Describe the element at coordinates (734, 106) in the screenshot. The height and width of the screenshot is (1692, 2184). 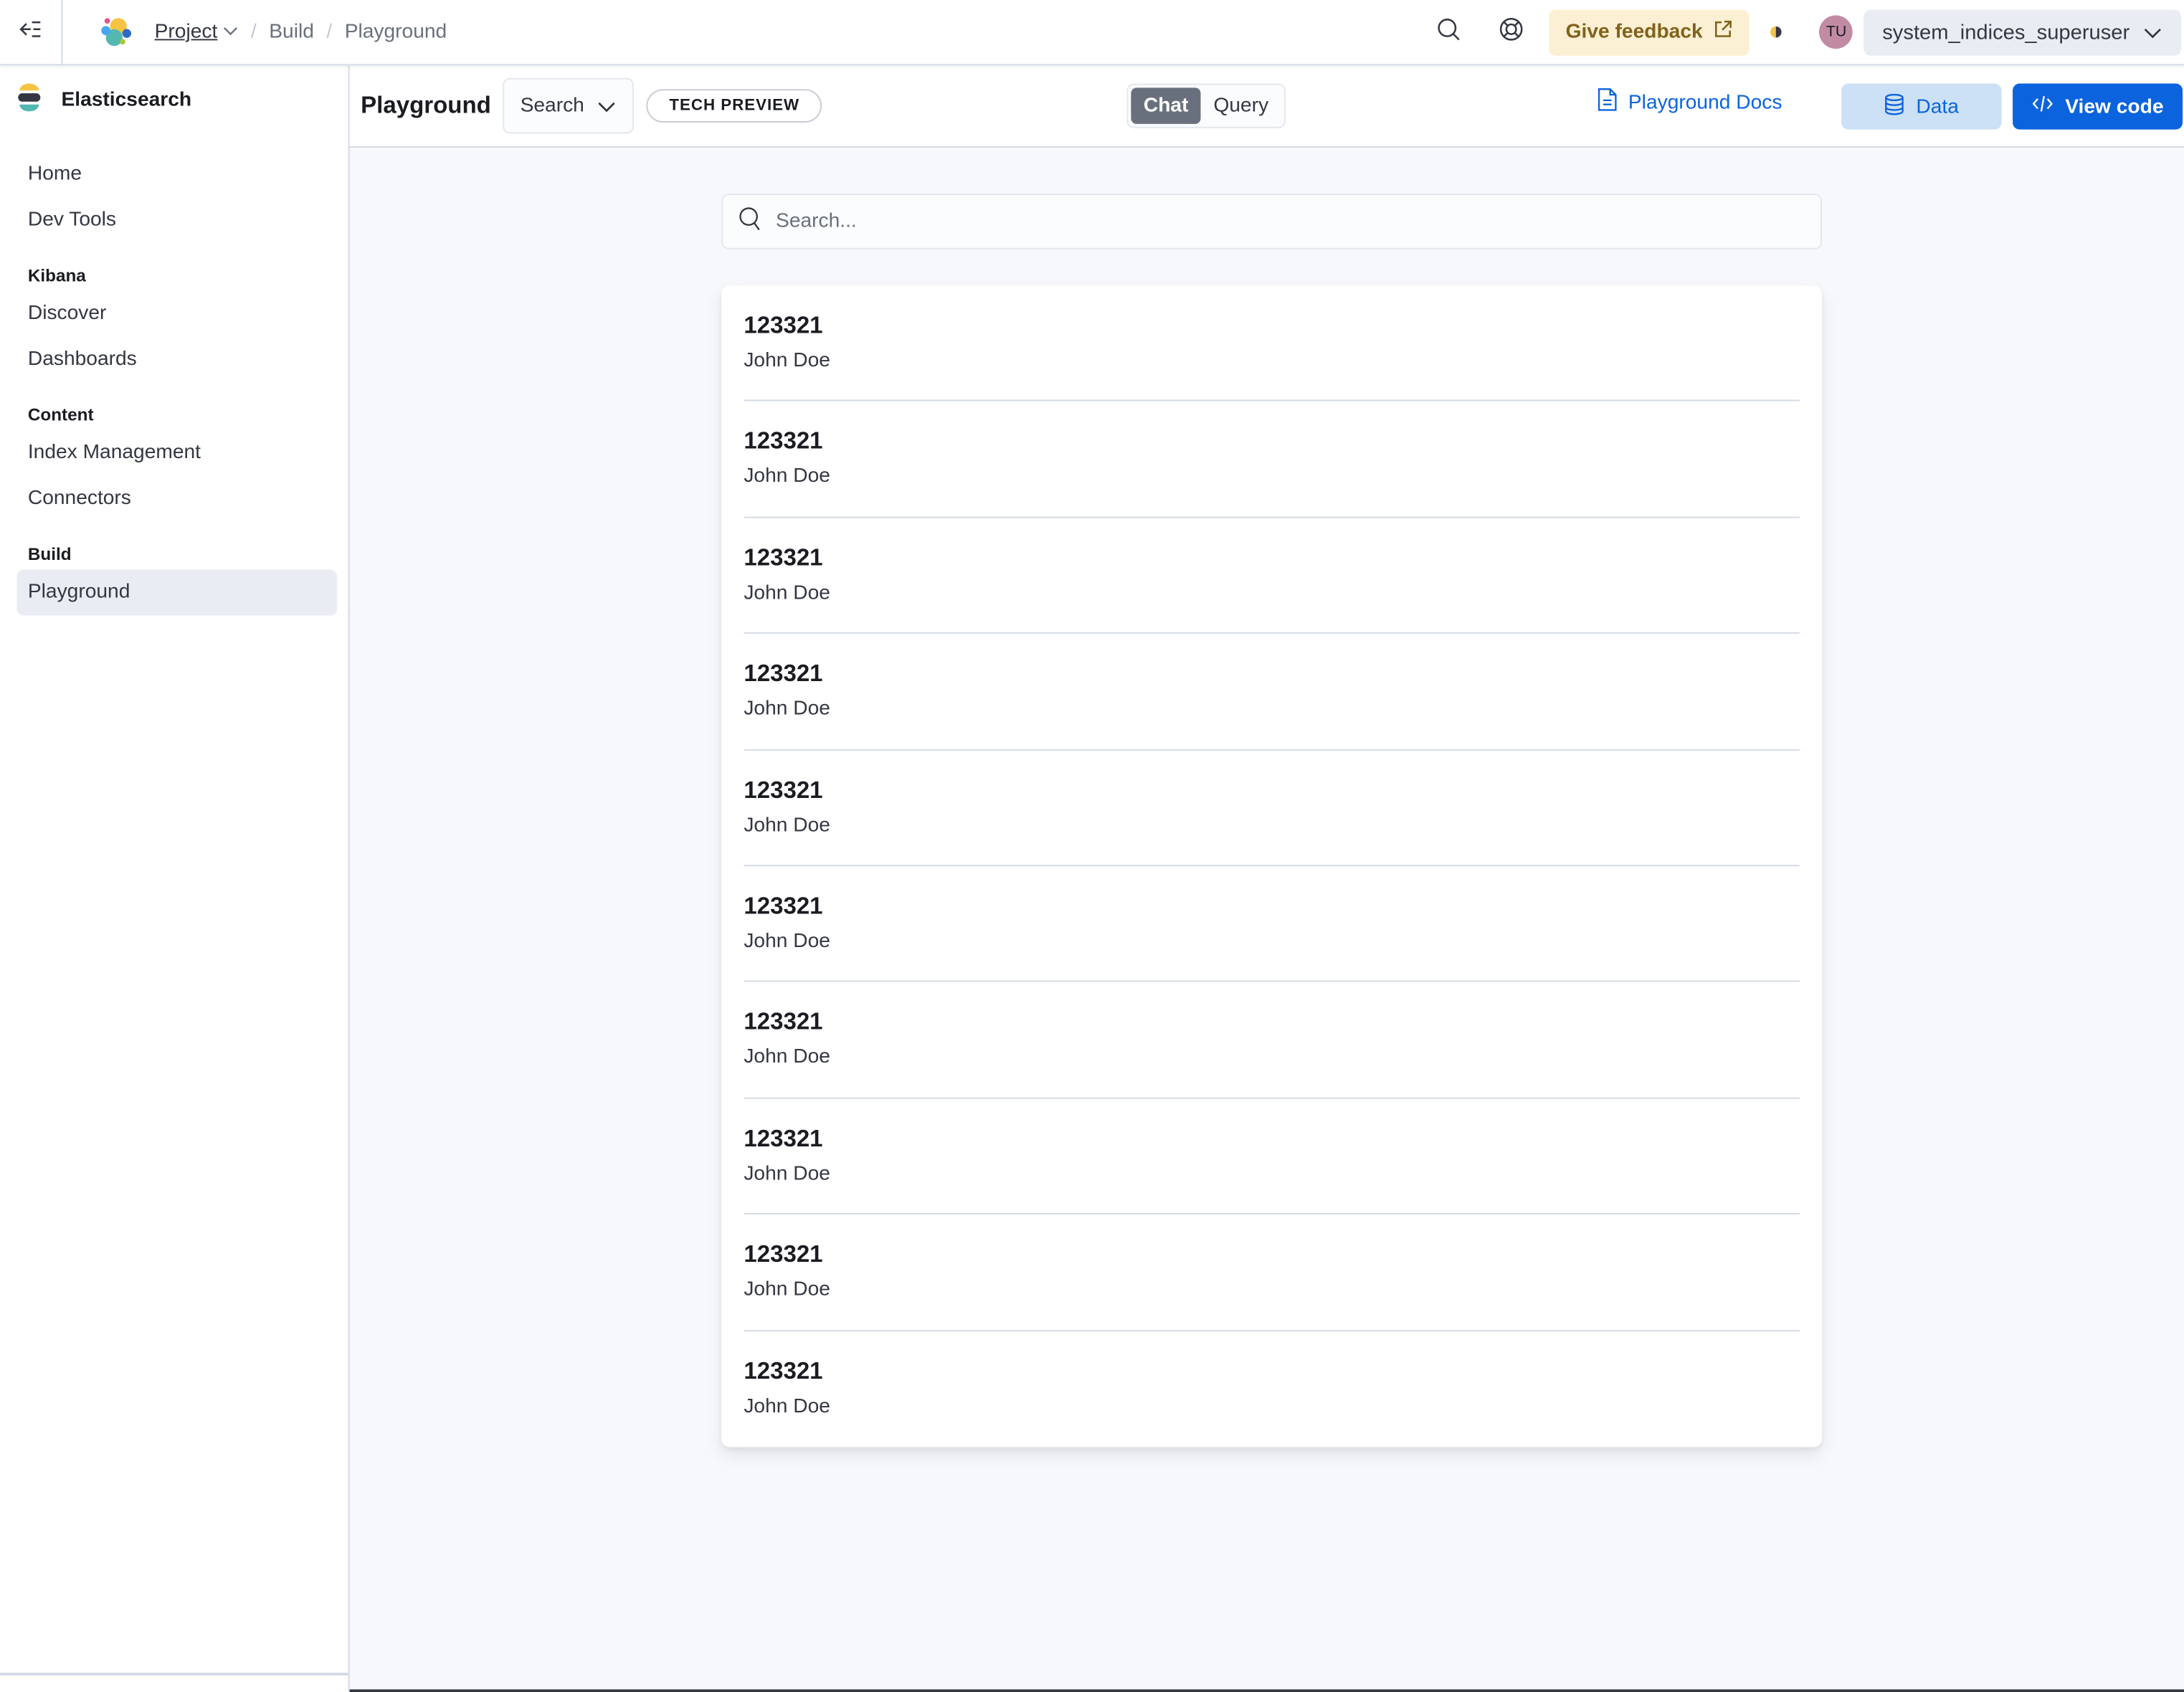
I see `tech-preview-badge: TECH PREVIEW` at that location.